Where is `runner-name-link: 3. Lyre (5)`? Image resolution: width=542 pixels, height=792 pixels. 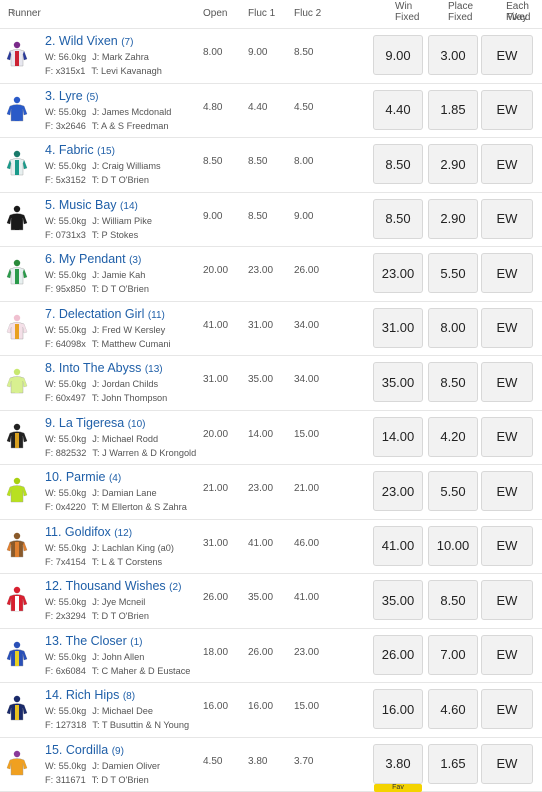
runner-name-link: 3. Lyre (5) is located at coordinates (71, 96).